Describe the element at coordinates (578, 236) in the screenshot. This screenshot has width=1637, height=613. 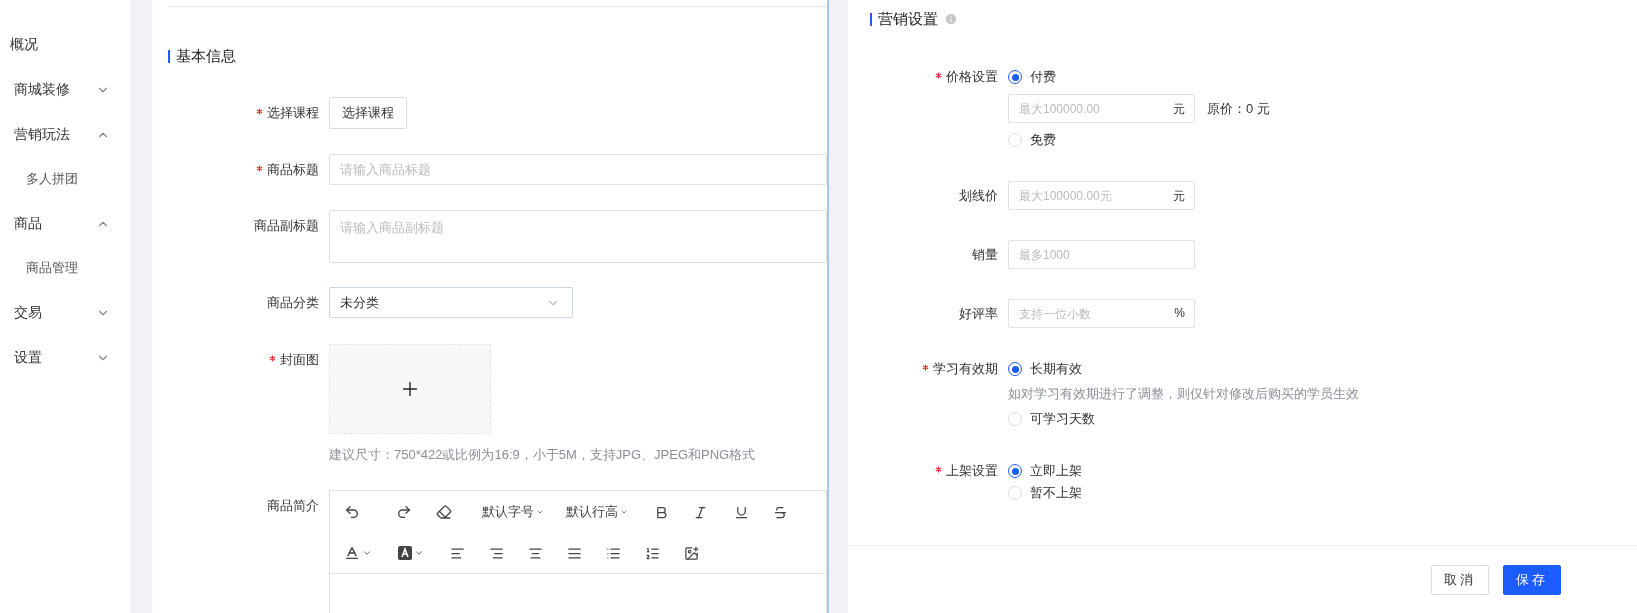
I see `textarea-field: 请输入商品副标题` at that location.